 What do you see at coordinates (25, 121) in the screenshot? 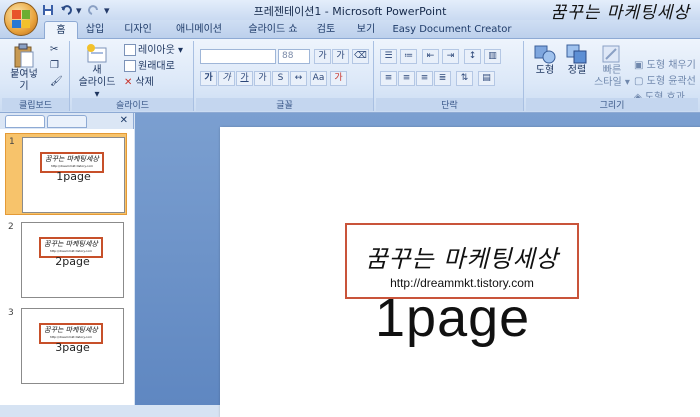
I see `slides-tab-icon` at bounding box center [25, 121].